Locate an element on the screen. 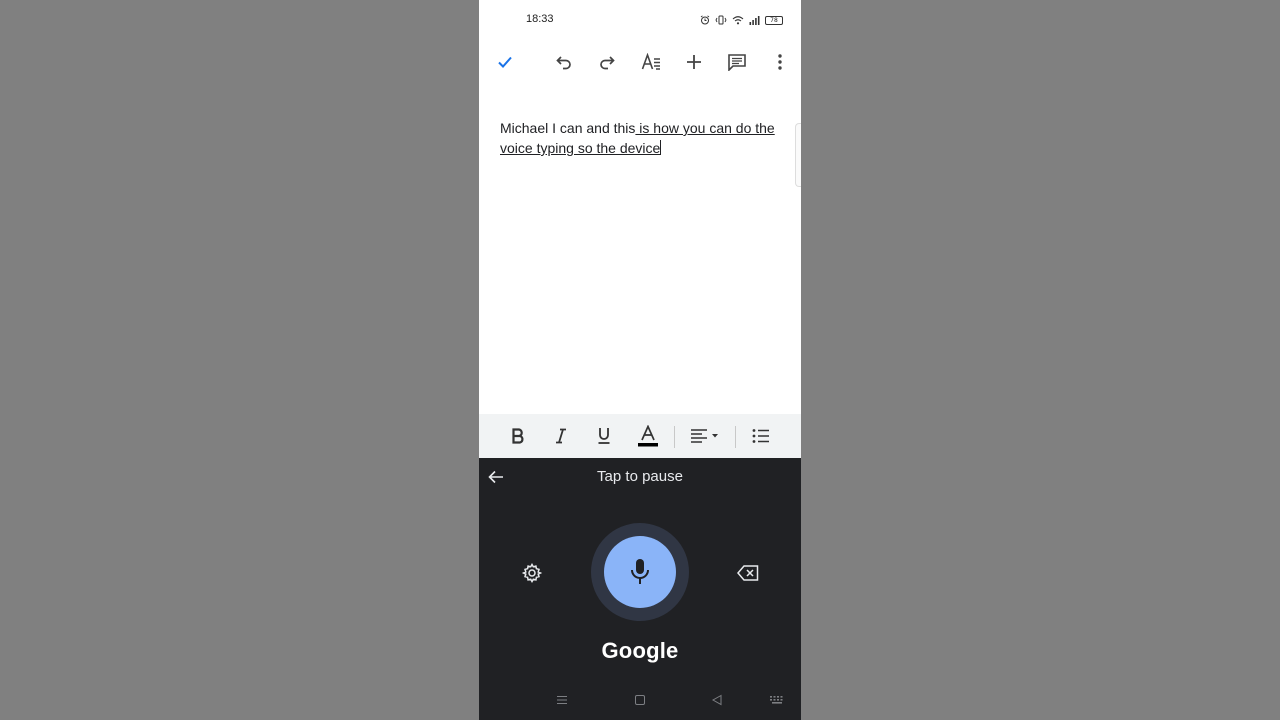  bold-button is located at coordinates (518, 436).